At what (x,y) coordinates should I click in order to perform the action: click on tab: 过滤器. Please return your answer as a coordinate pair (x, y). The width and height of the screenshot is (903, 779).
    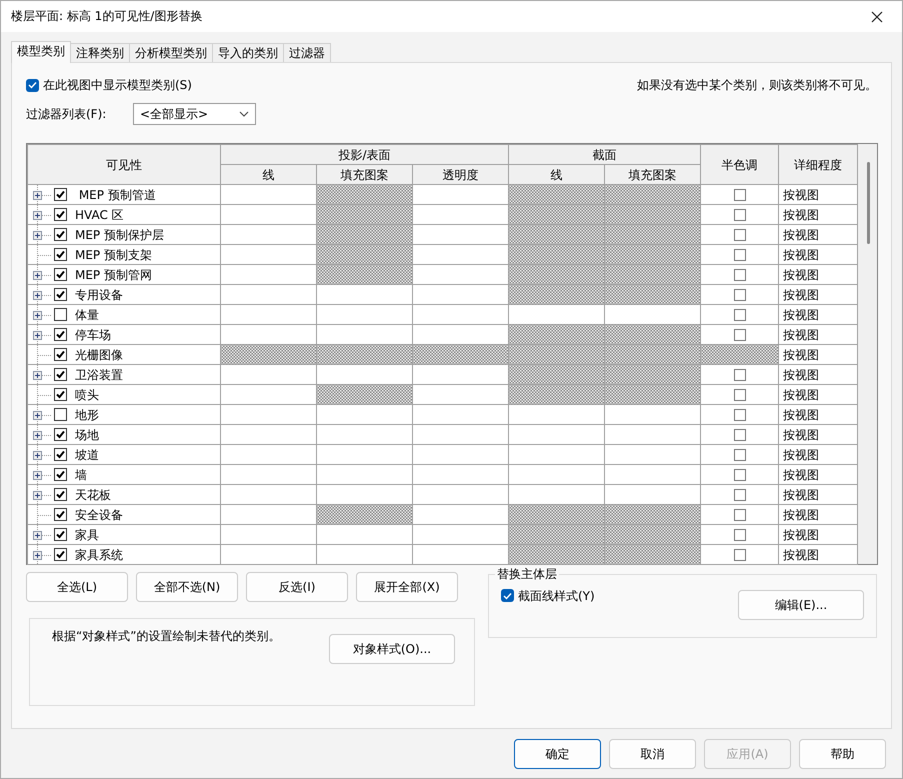
    Looking at the image, I should click on (307, 53).